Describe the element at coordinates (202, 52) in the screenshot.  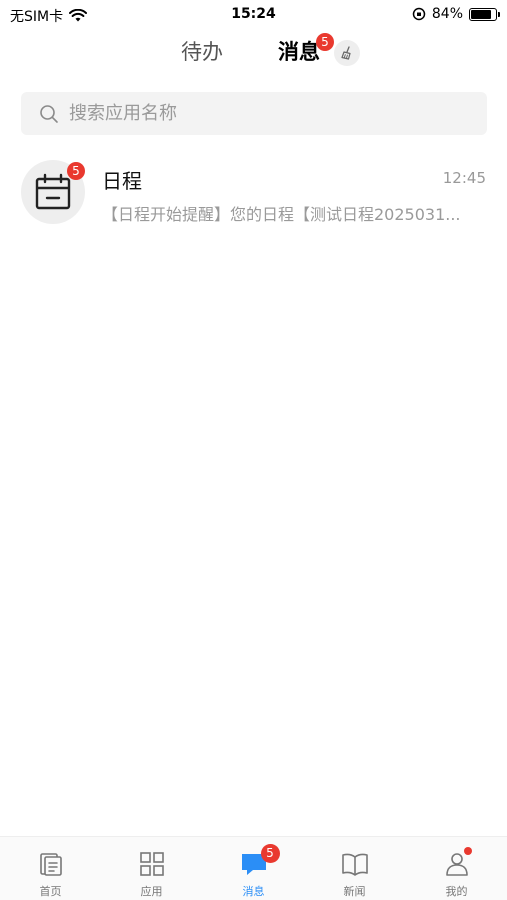
I see `tab-todo: 待办` at that location.